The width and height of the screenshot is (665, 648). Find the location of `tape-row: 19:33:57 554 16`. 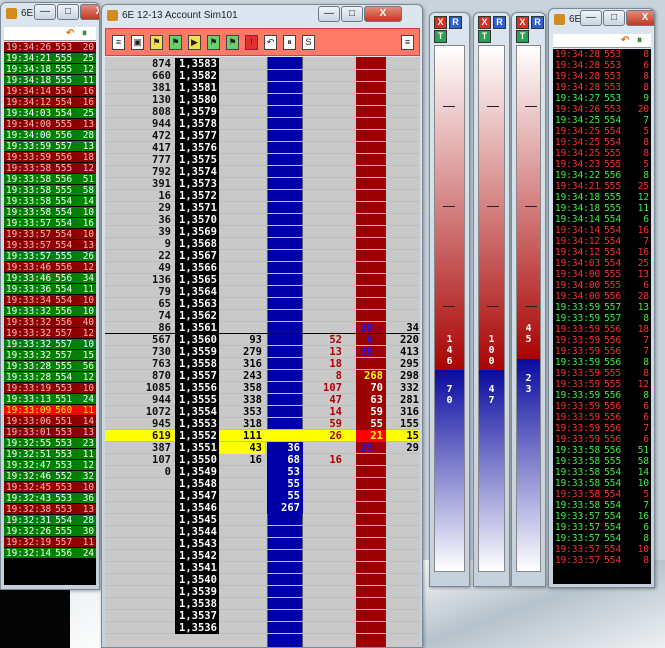

tape-row: 19:33:57 554 16 is located at coordinates (50, 223).